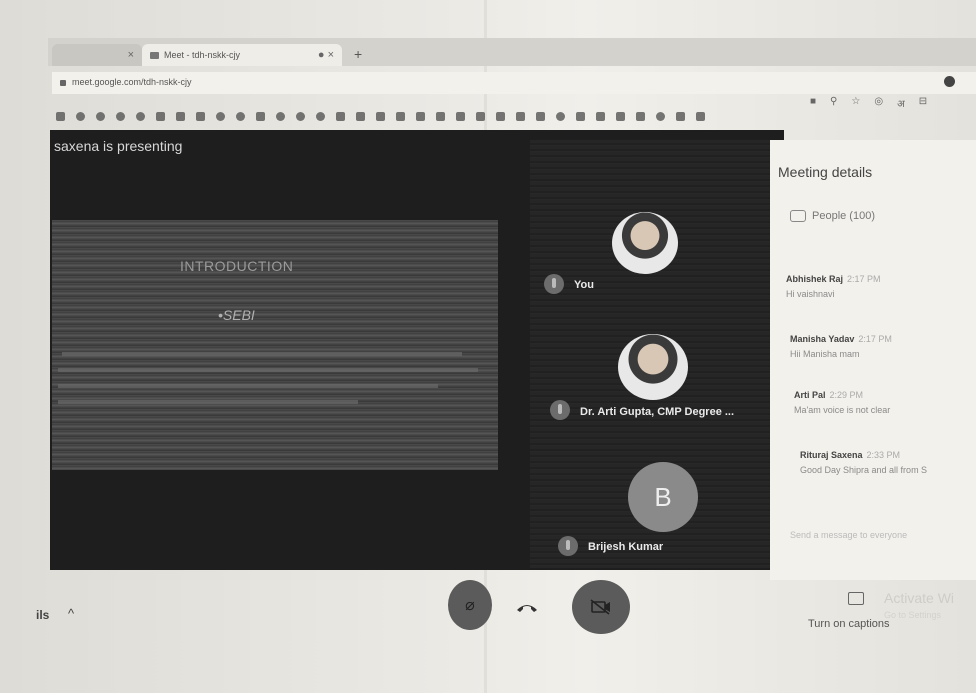 Image resolution: width=976 pixels, height=693 pixels. What do you see at coordinates (626, 547) in the screenshot?
I see `participant-name: Brijesh Kumar` at bounding box center [626, 547].